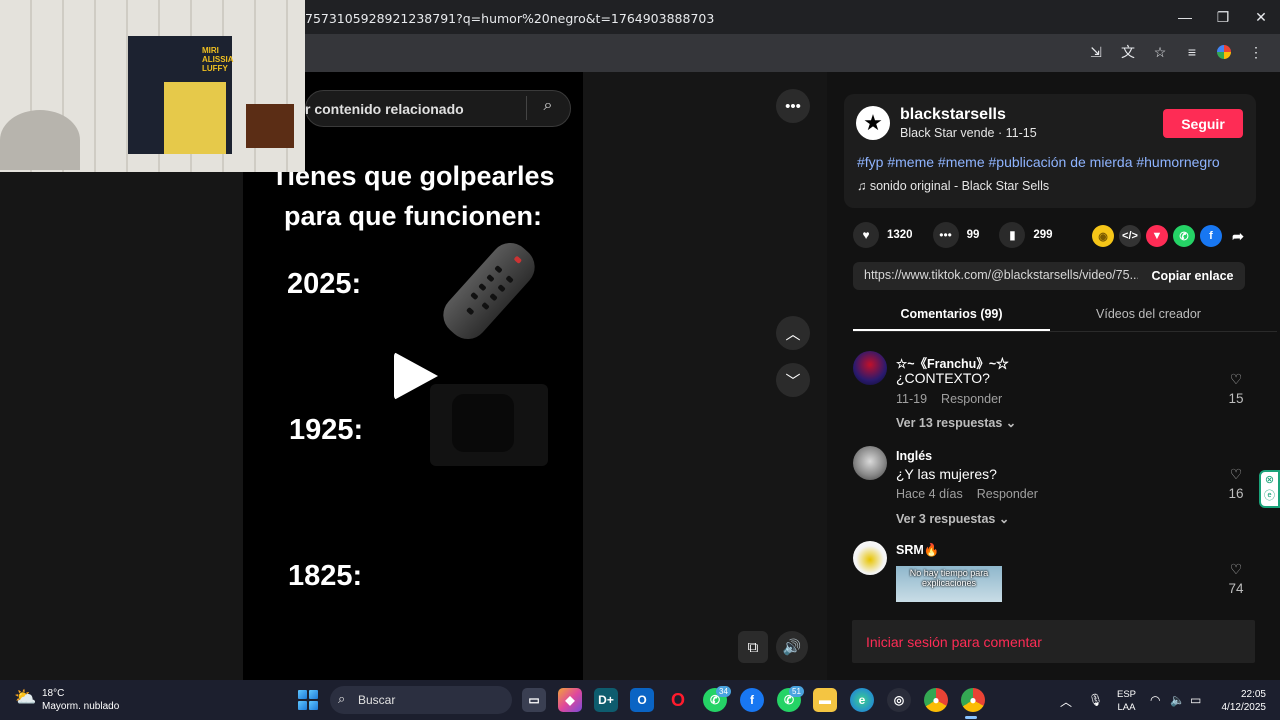 This screenshot has width=1280, height=720. Describe the element at coordinates (956, 422) in the screenshot. I see `view-replies-button: Ver 13 respuestas ⌄` at that location.